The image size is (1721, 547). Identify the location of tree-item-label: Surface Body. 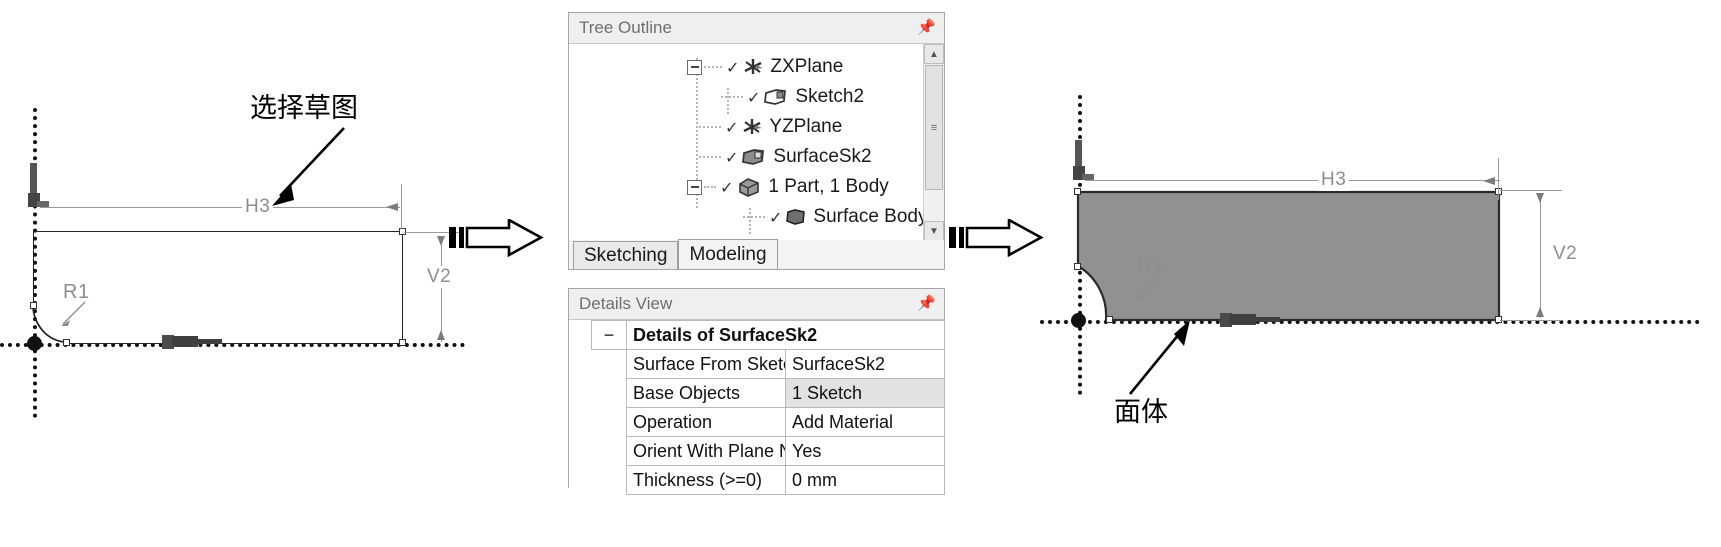
(870, 216).